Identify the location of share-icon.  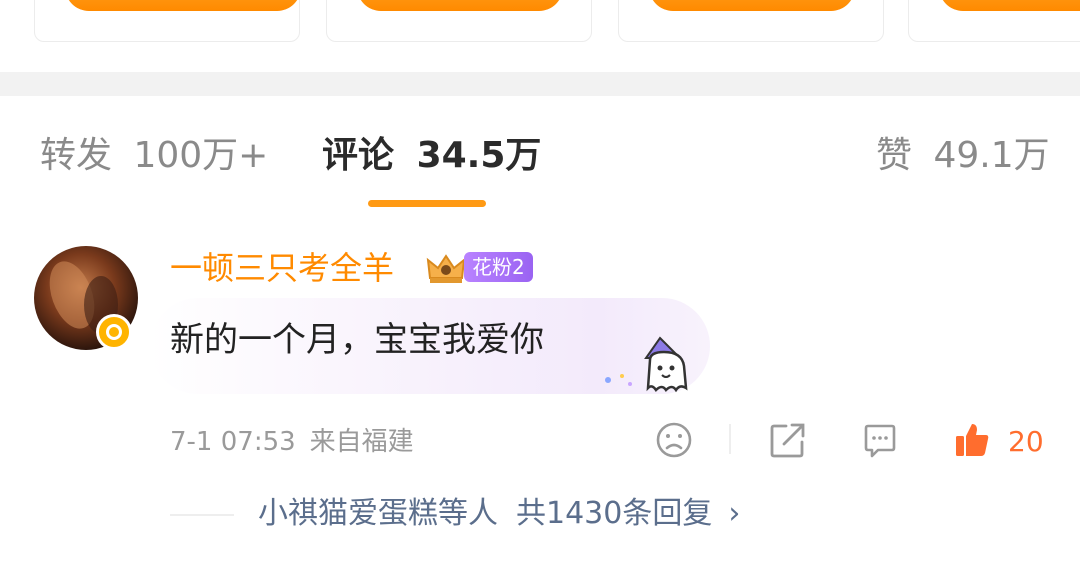
(788, 440).